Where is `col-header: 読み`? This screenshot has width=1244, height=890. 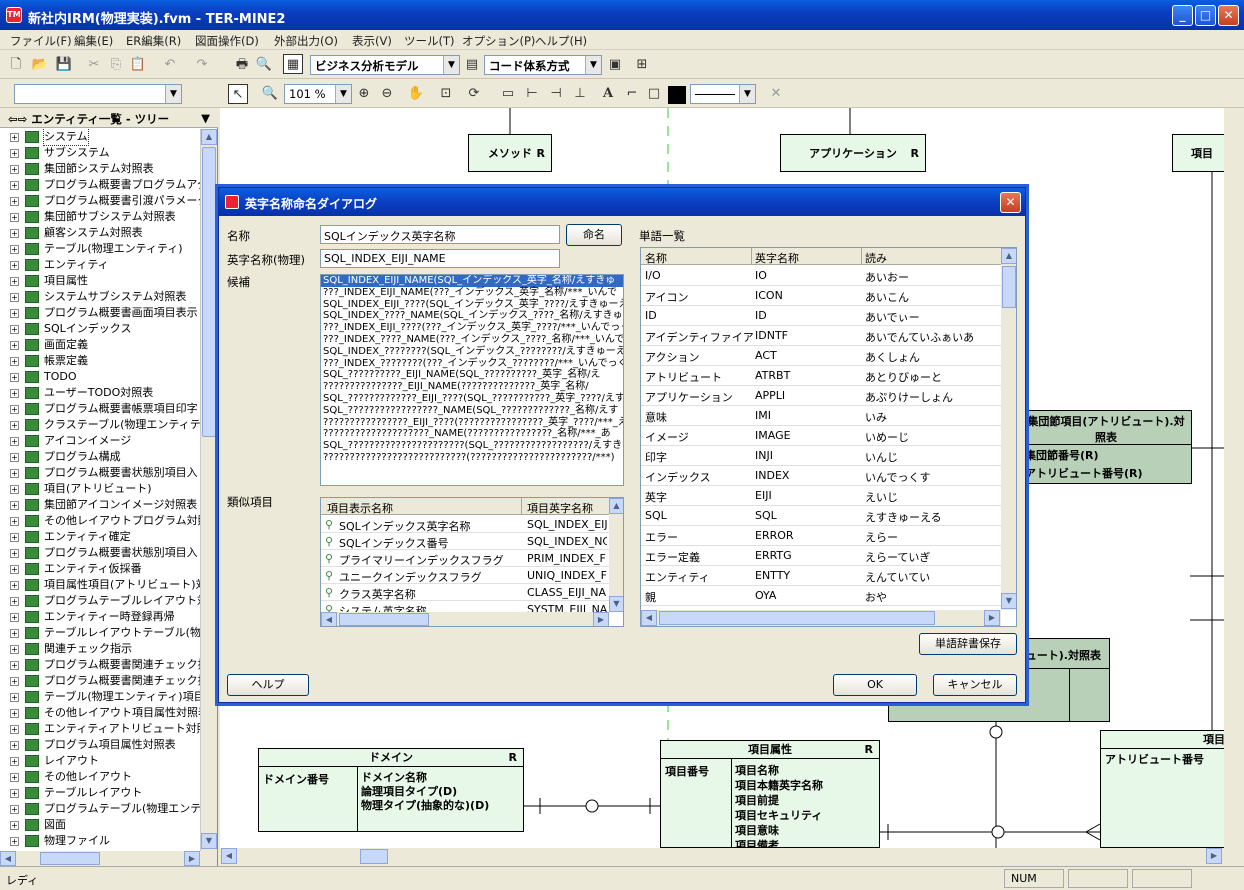
col-header: 読み is located at coordinates (876, 258).